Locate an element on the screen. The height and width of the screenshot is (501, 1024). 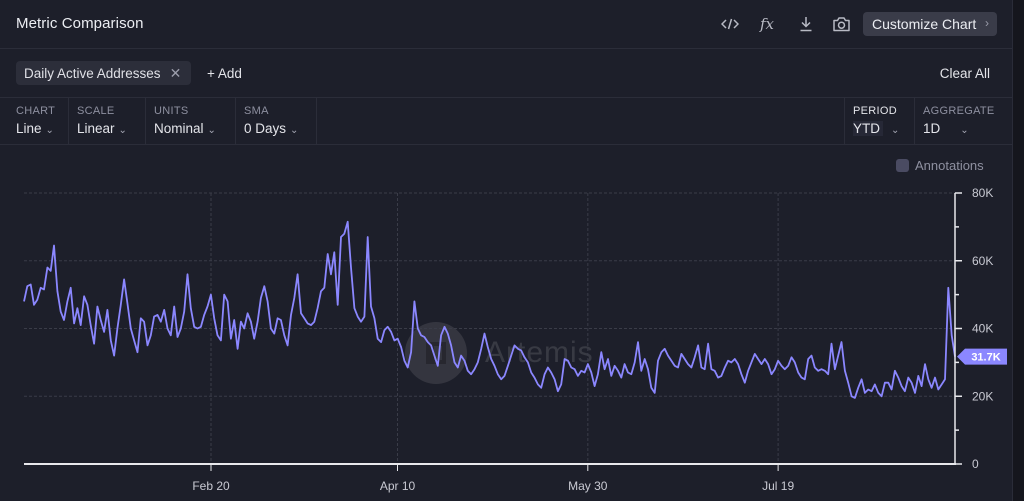
metric-chip: Daily Active Addresses ✕ is located at coordinates (104, 73).